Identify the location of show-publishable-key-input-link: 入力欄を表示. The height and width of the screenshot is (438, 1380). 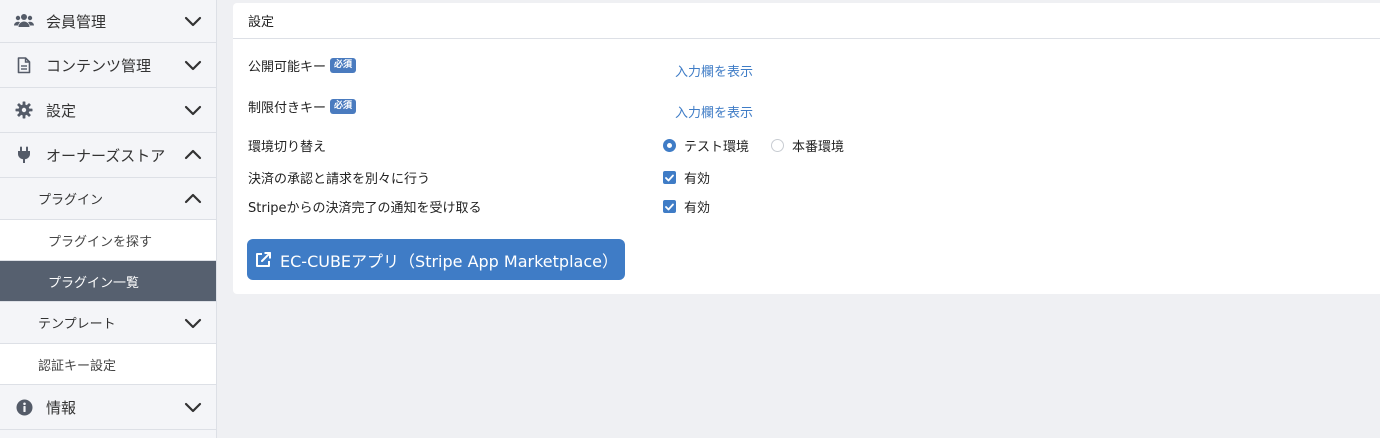
(714, 70).